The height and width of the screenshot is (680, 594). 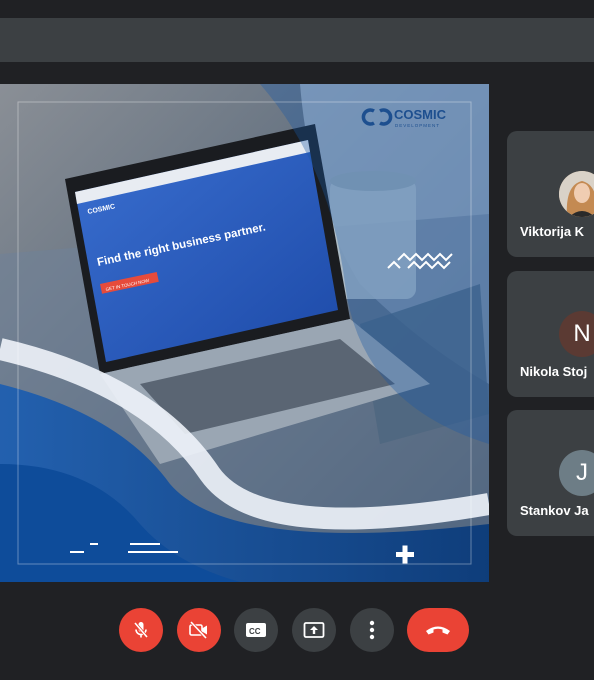 I want to click on camera-off-icon, so click(x=198, y=630).